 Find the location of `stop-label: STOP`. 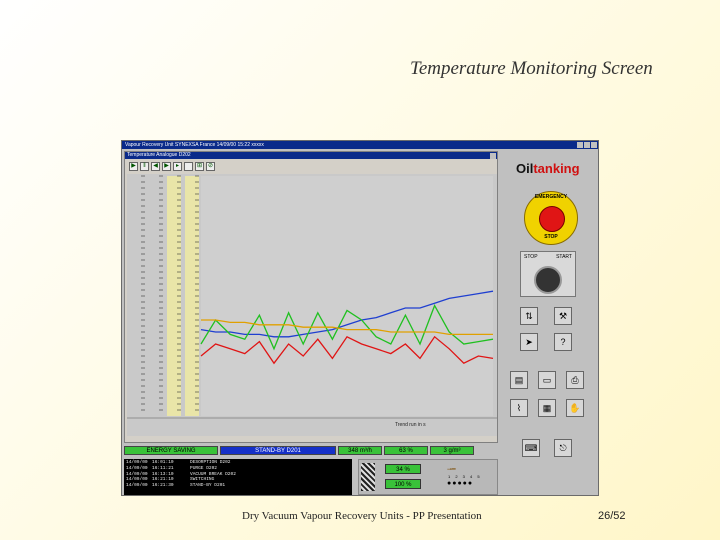

stop-label: STOP is located at coordinates (531, 257).